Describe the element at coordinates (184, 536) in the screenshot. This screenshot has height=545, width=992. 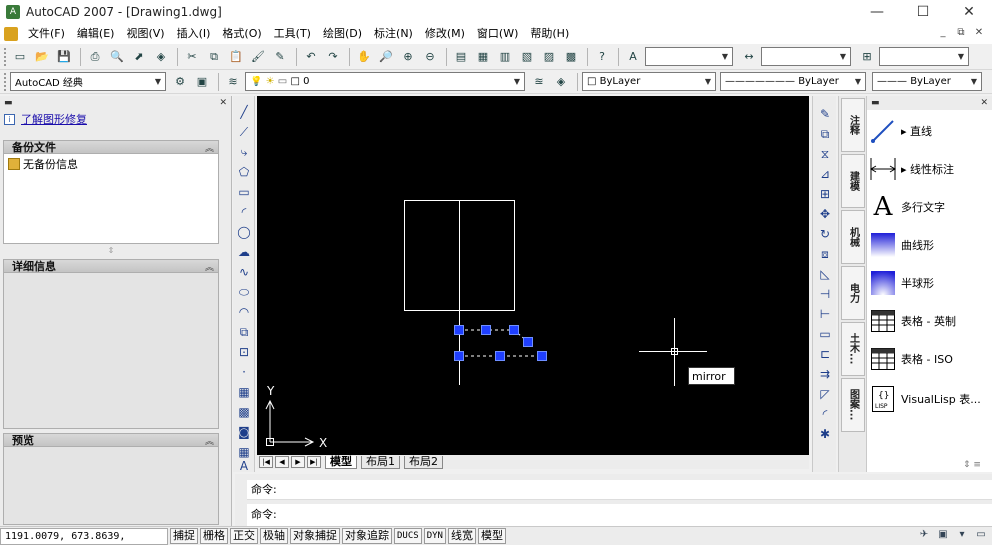
I see `snap-toggle: 捕捉` at that location.